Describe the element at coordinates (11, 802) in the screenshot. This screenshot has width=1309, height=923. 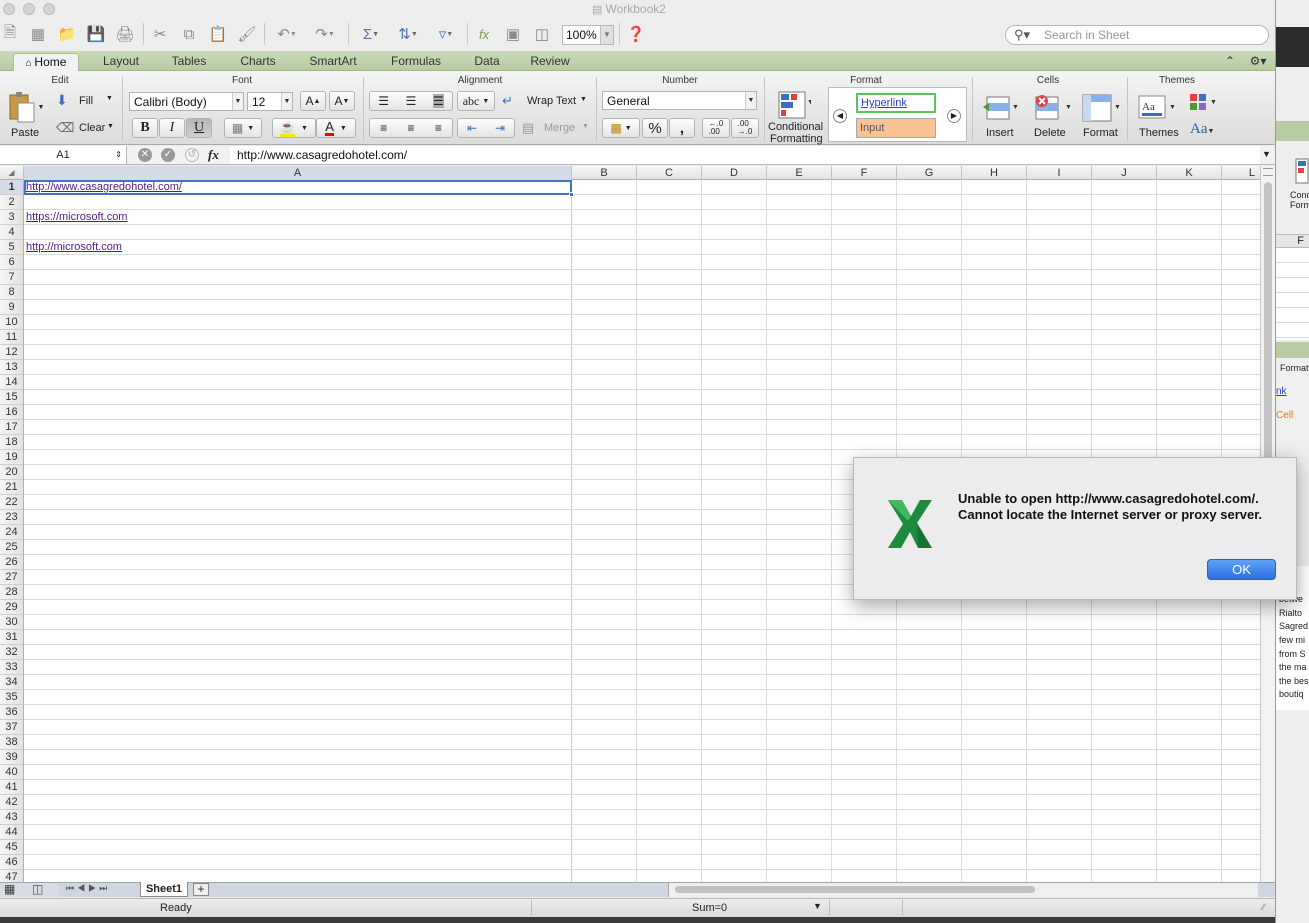
I see `row-header: 42` at that location.